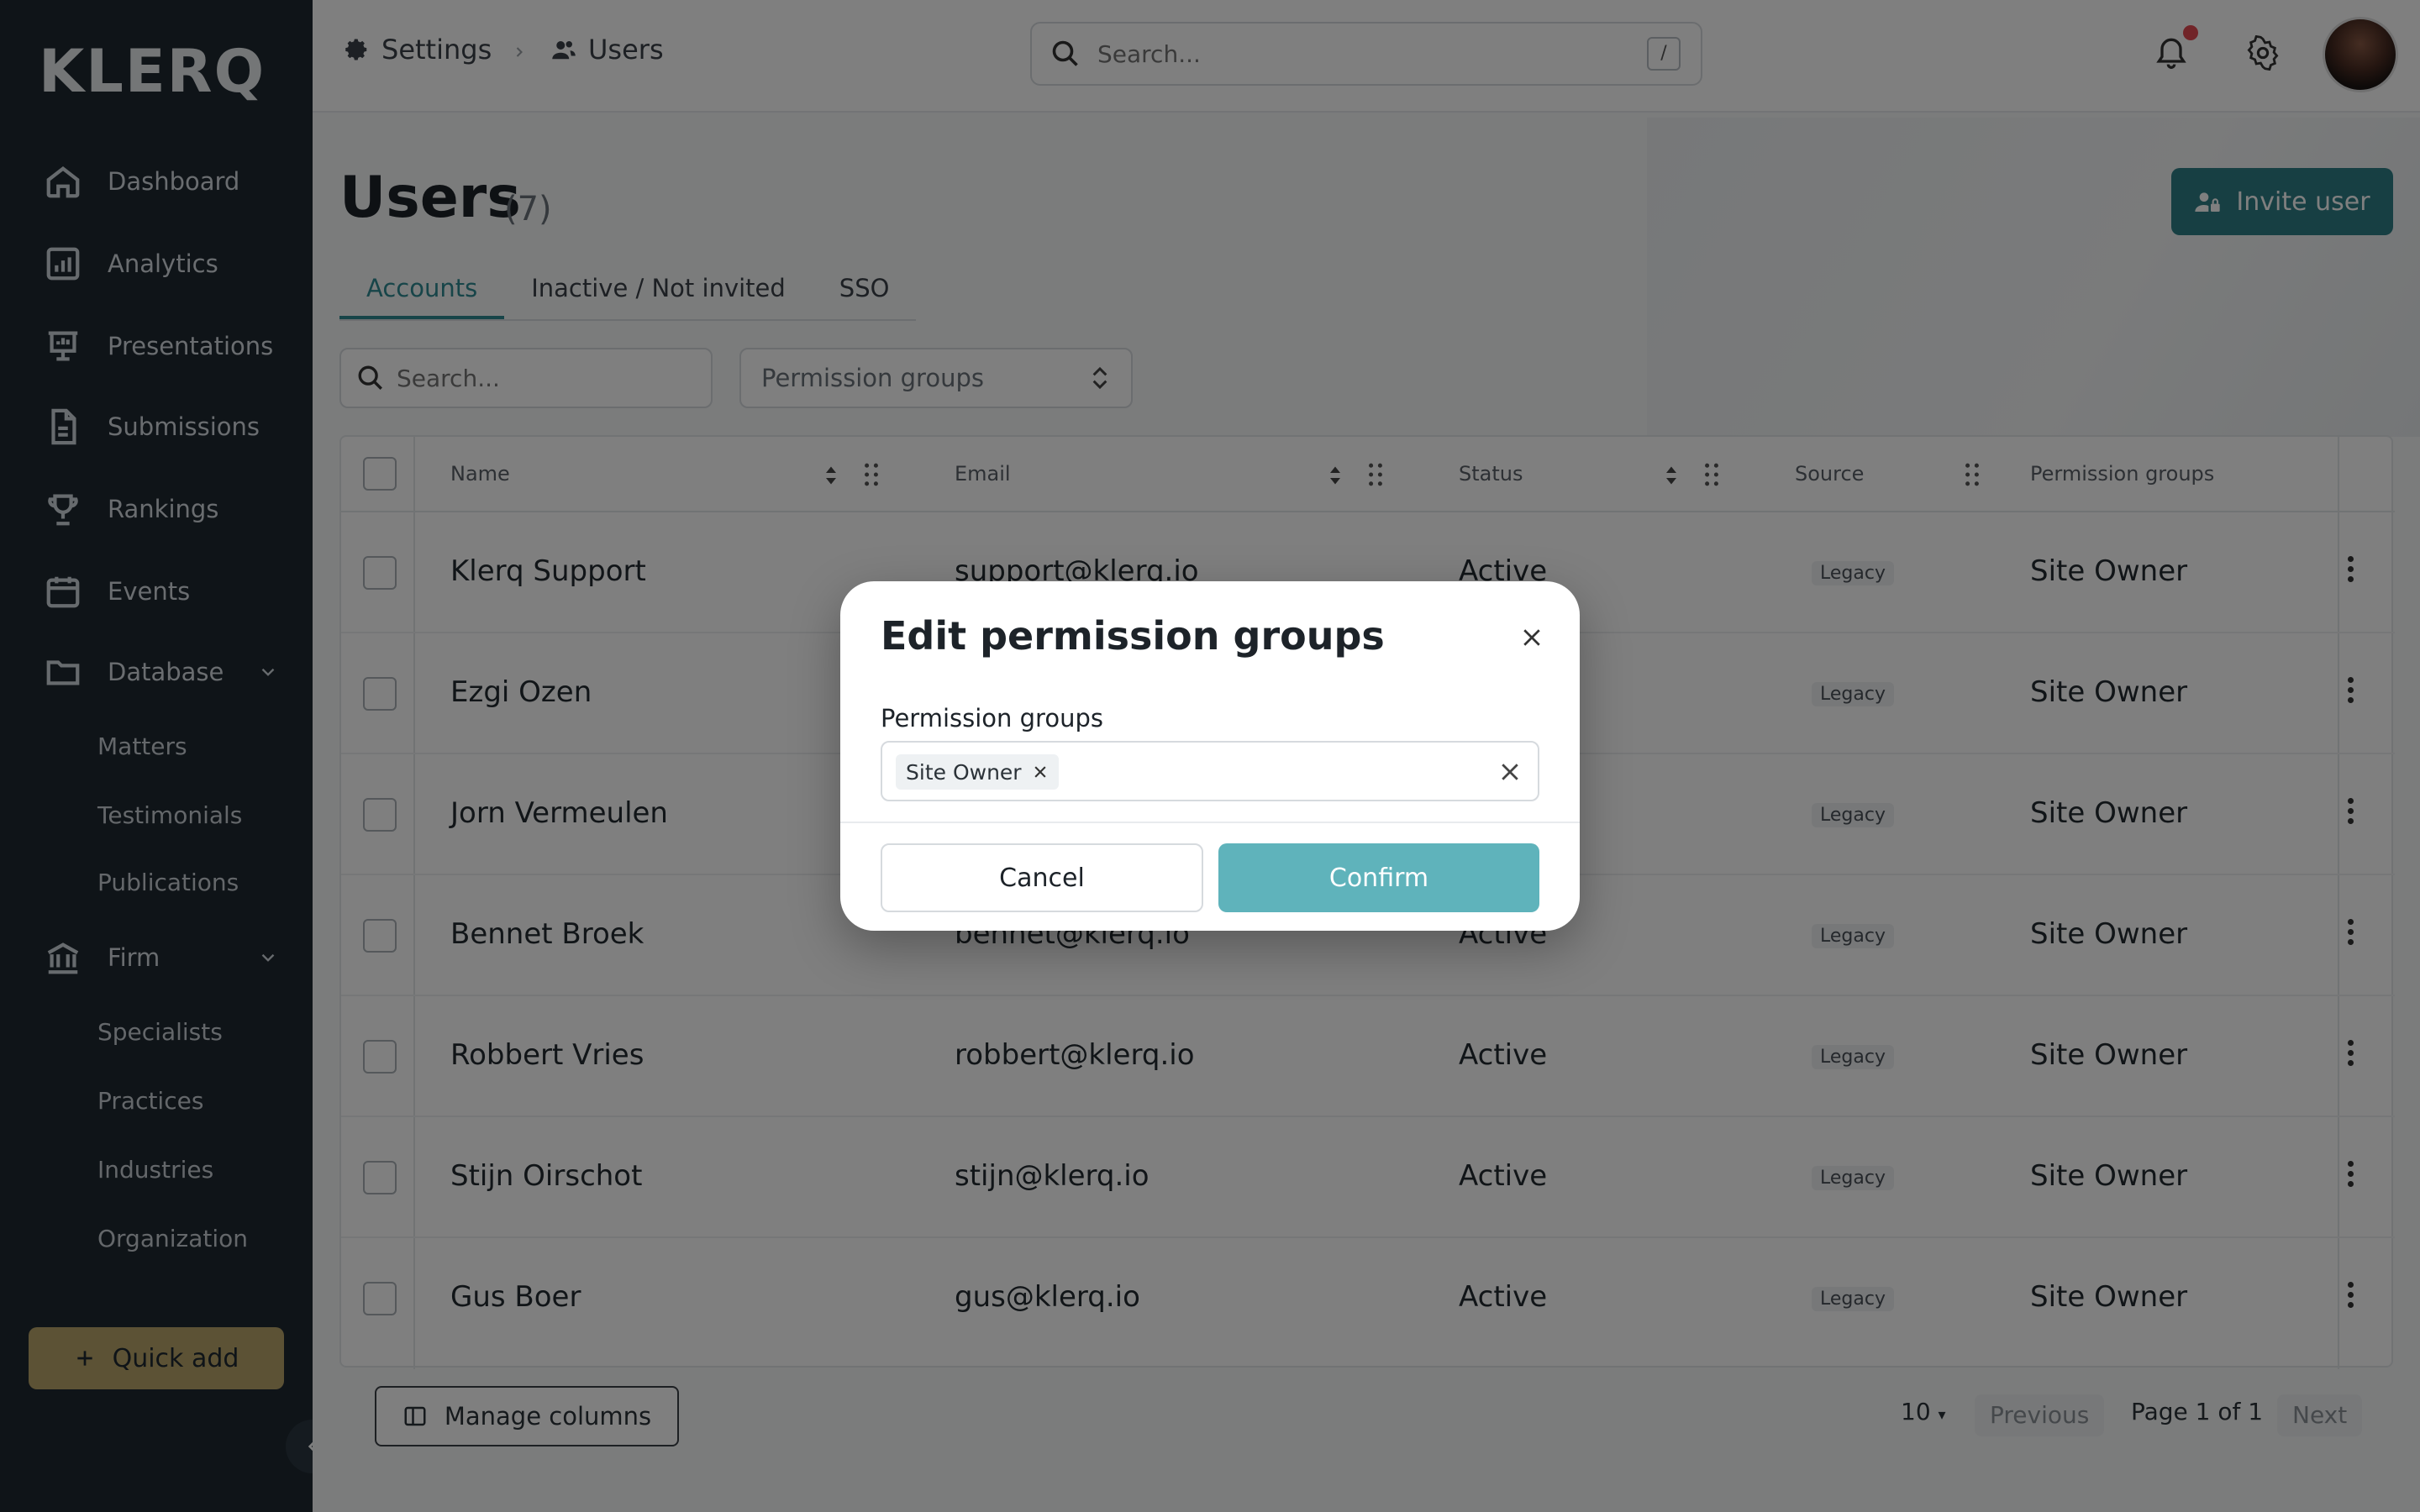  What do you see at coordinates (1042, 877) in the screenshot?
I see `cancel-button: Cancel` at bounding box center [1042, 877].